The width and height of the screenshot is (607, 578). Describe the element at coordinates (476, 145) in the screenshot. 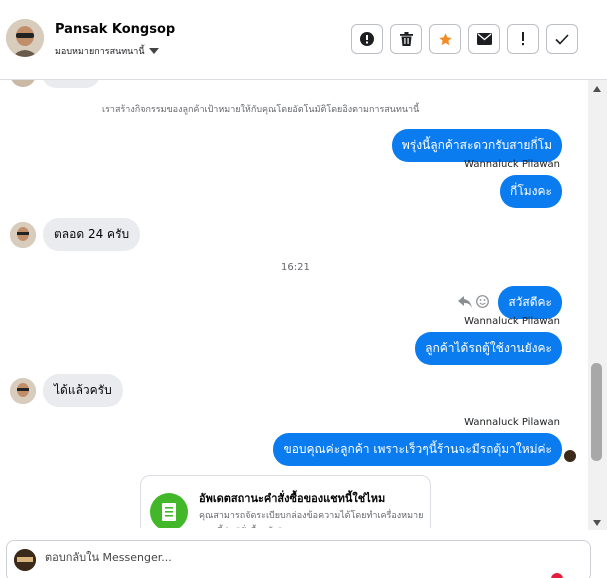

I see `outgoing-message: พรุ่งนี้ลูกค้าสะดวกรับสายกี่โม` at that location.